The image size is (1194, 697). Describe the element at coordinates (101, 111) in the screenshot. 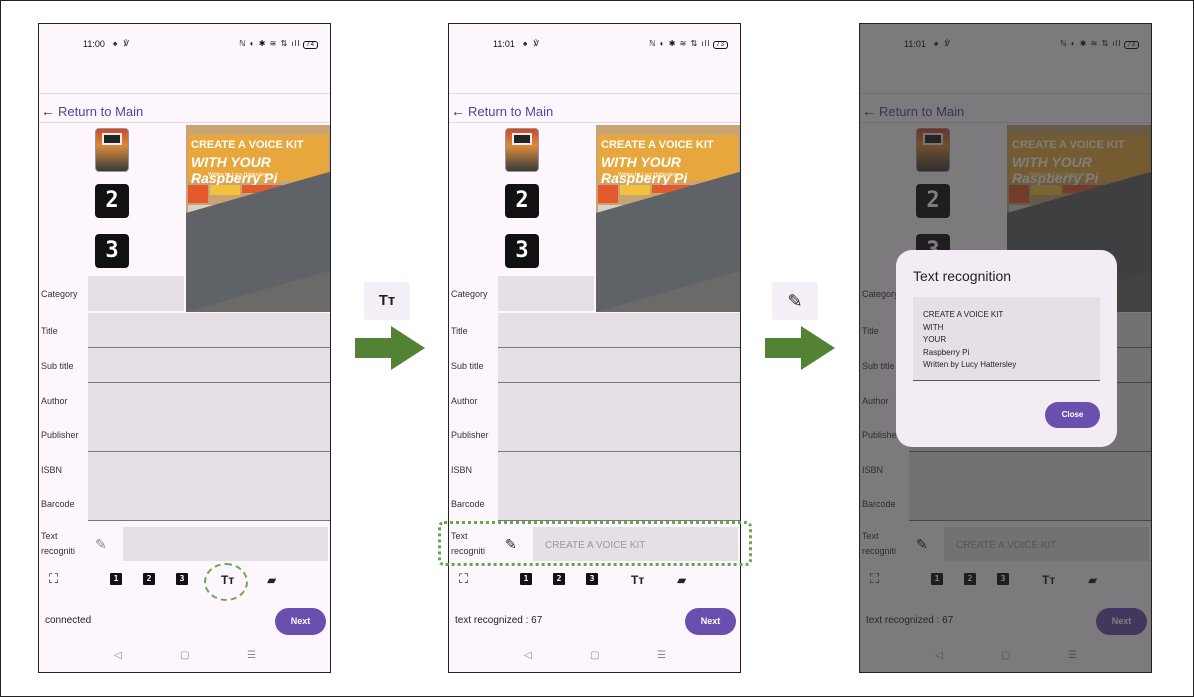

I see `return-to-main-label: Return to Main` at that location.